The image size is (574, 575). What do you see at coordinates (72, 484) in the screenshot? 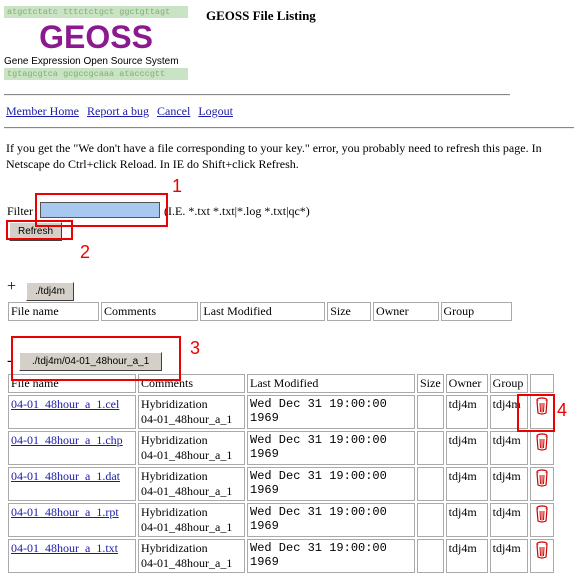
I see `file-name-cell: 04-01_48hour_a_1.dat` at bounding box center [72, 484].